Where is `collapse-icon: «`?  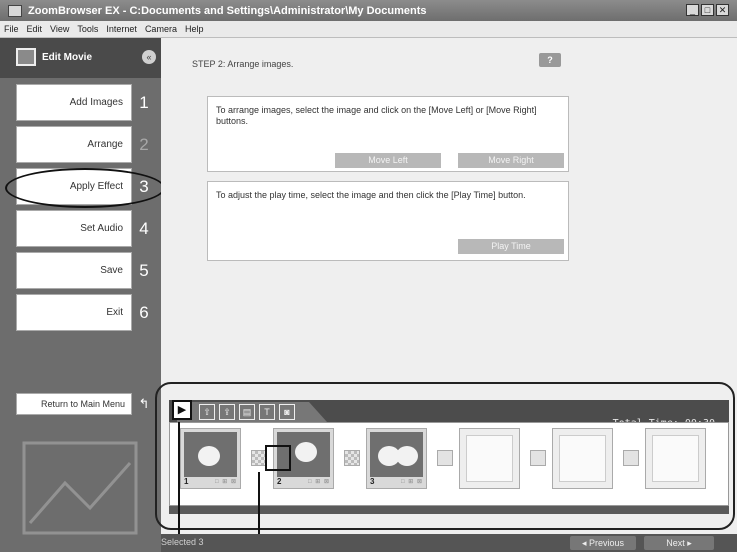 collapse-icon: « is located at coordinates (149, 57).